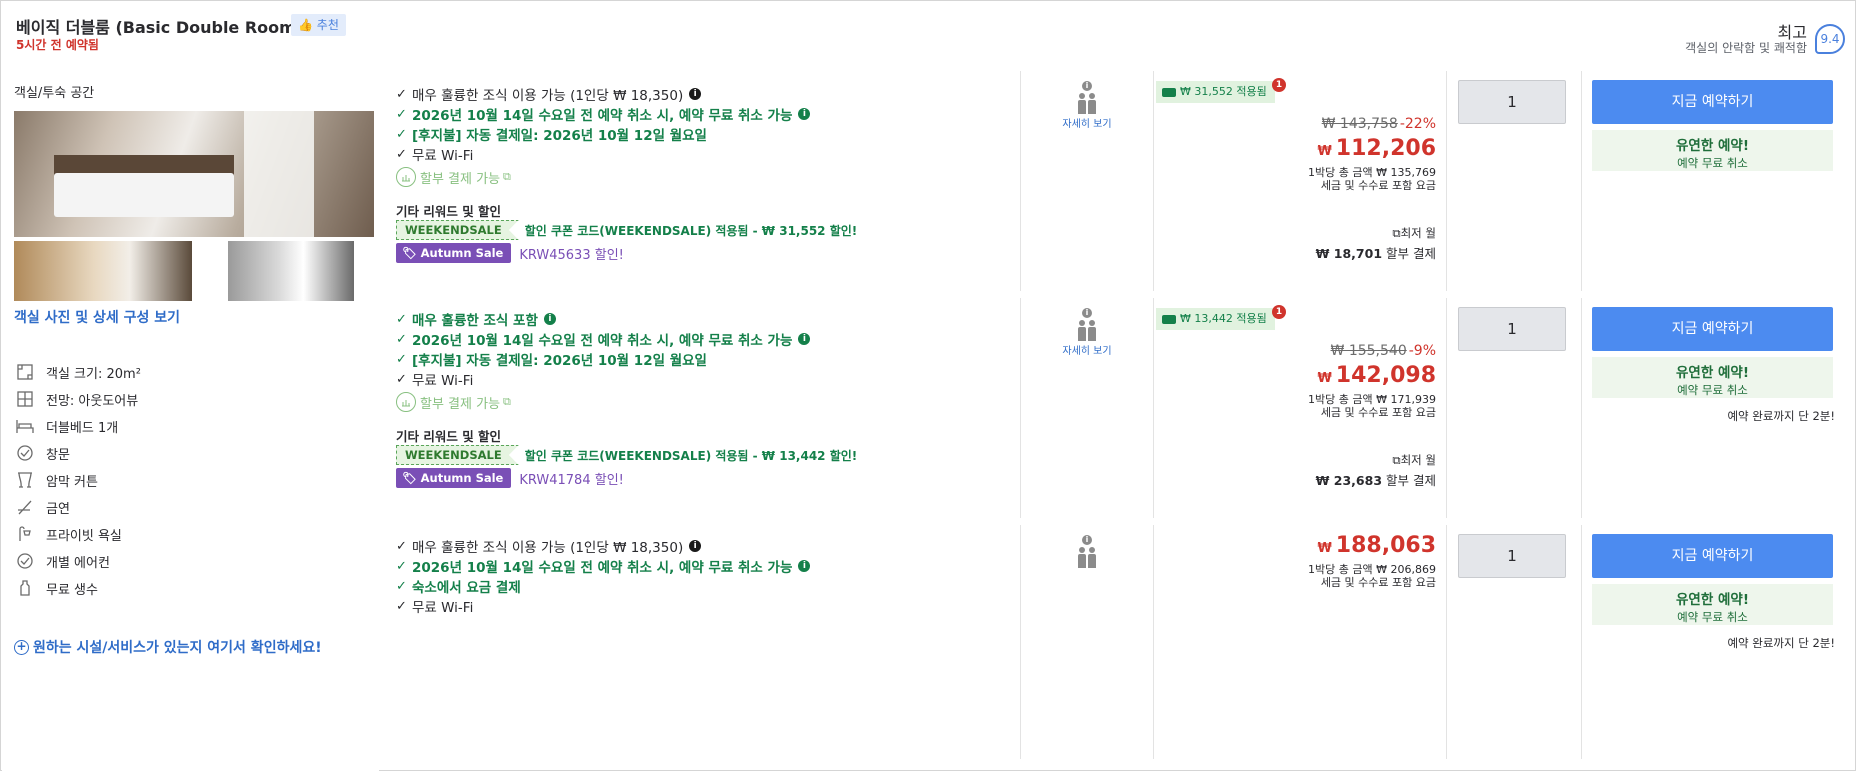  I want to click on amenity-label: 금연, so click(58, 509).